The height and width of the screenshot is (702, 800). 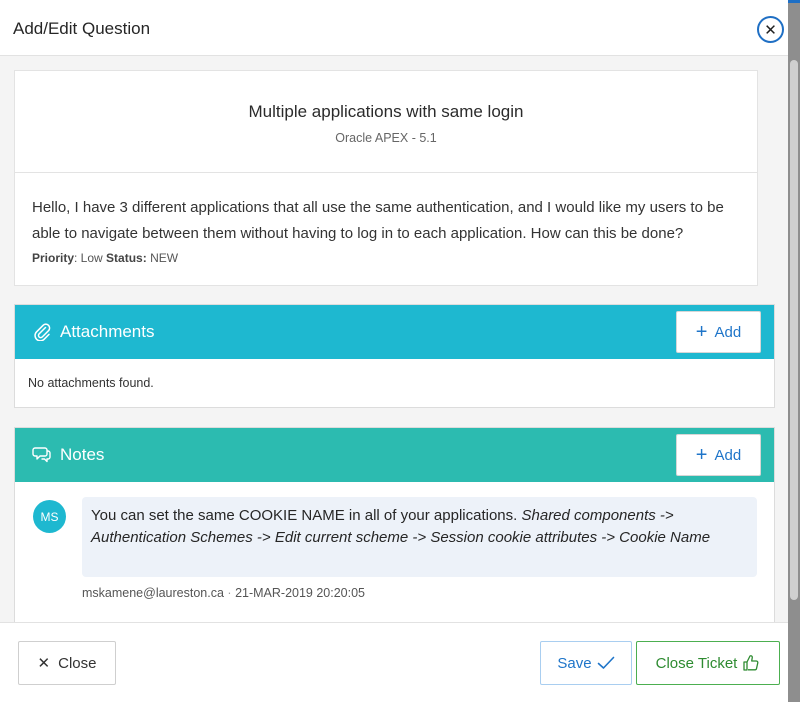 What do you see at coordinates (728, 332) in the screenshot?
I see `add-attachment-label: Add` at bounding box center [728, 332].